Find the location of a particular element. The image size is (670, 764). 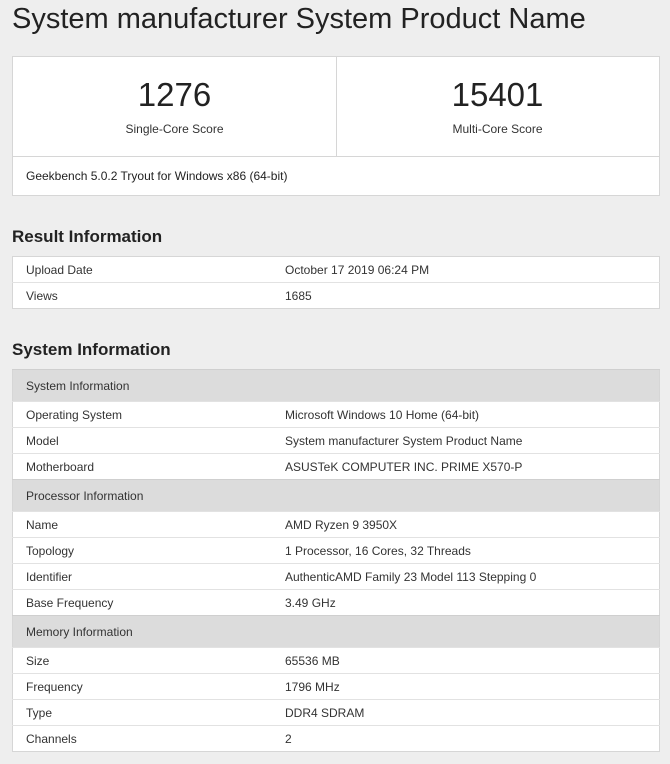

table-row: Upload Date October 17 2019 06:24 PM is located at coordinates (336, 270).